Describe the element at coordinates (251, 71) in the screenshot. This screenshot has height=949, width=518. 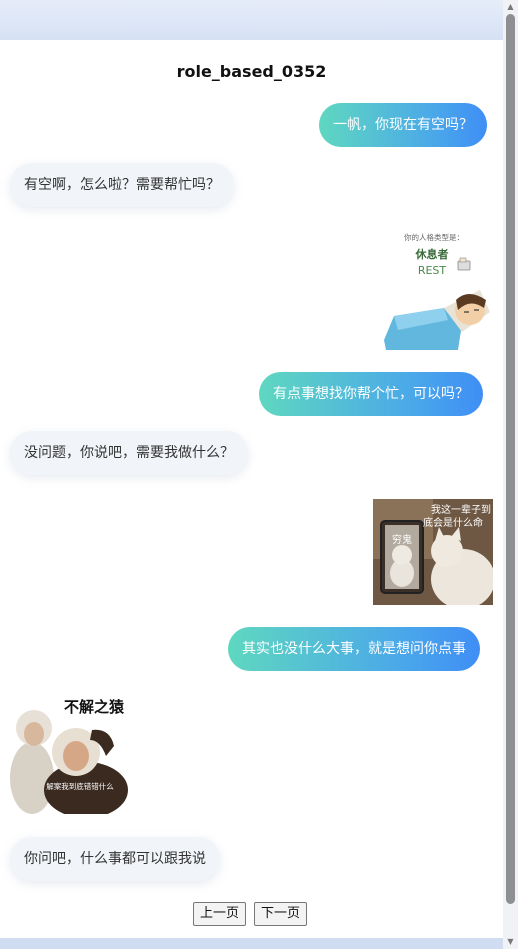
I see `chat-title: role_based_0352` at that location.